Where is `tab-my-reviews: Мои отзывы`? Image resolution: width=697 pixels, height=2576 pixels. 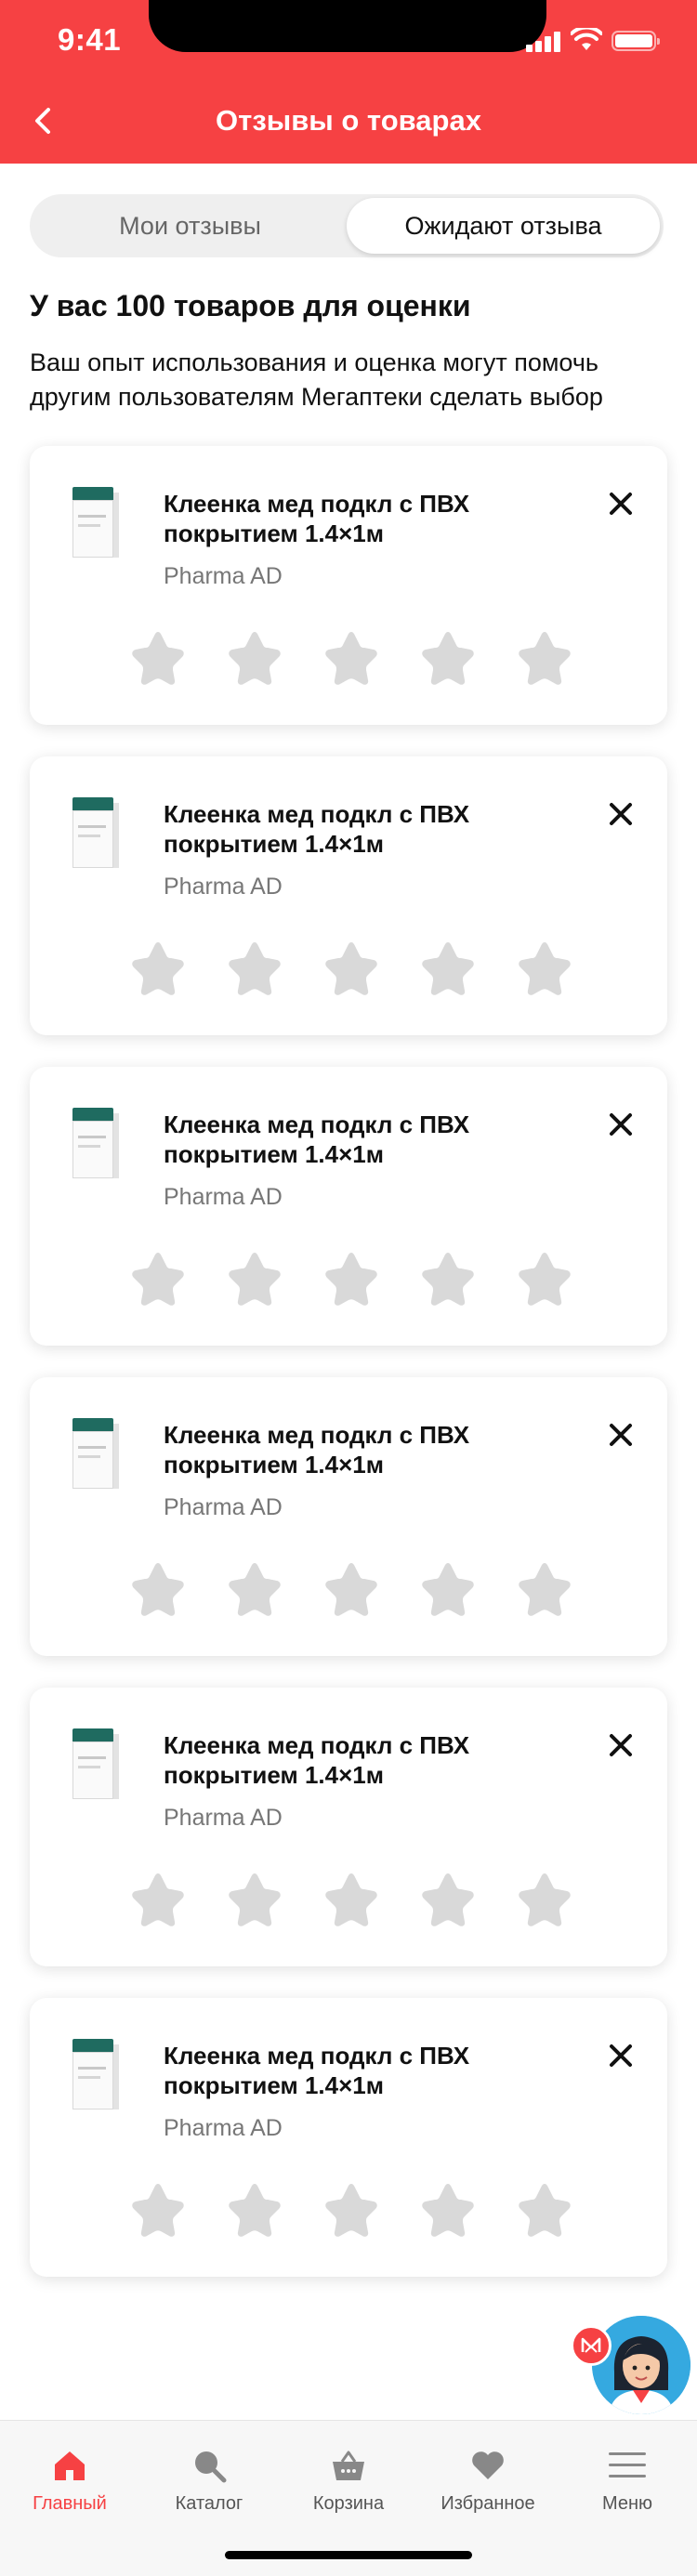 tab-my-reviews: Мои отзывы is located at coordinates (190, 226).